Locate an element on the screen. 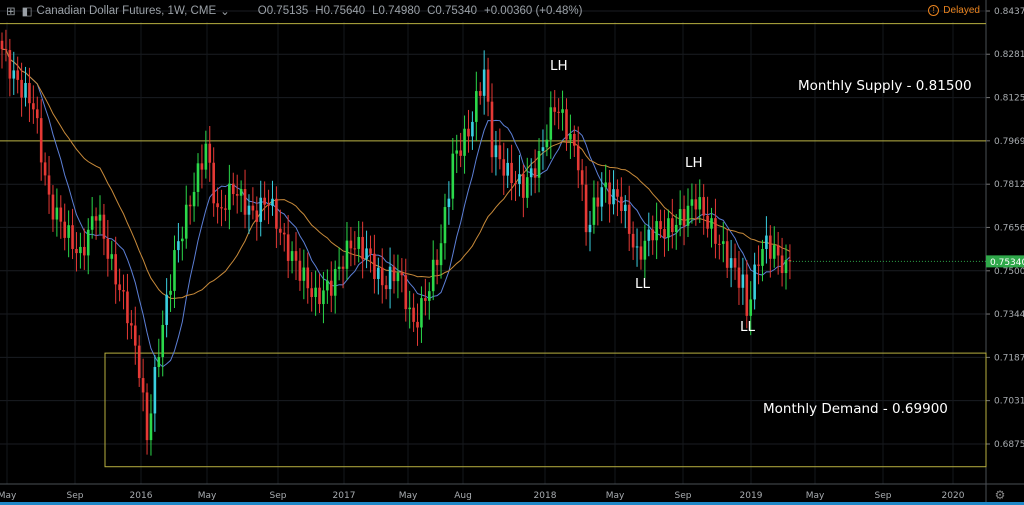 This screenshot has width=1024, height=505. y-tick-label: 0.70315 is located at coordinates (1009, 402).